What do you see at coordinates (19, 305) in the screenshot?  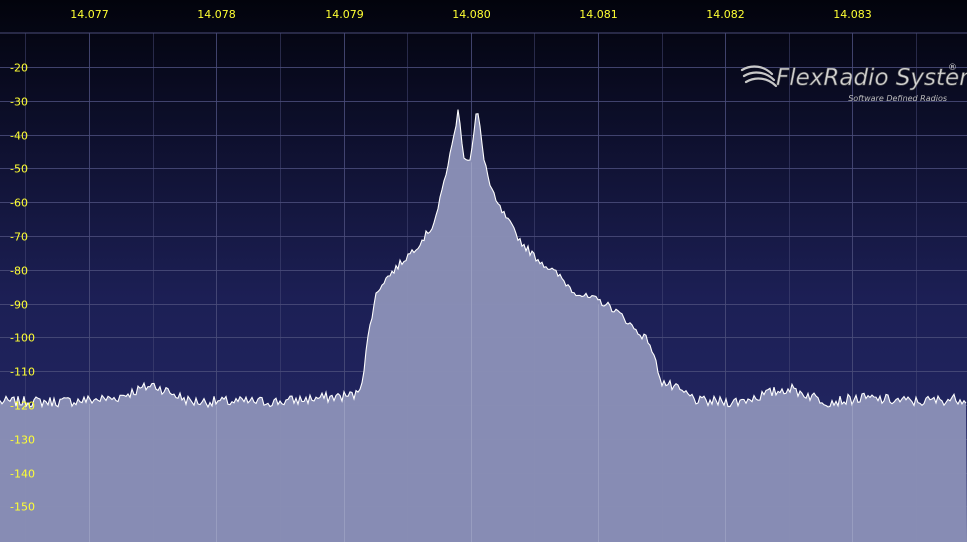 I see `db-tick-label: -90` at bounding box center [19, 305].